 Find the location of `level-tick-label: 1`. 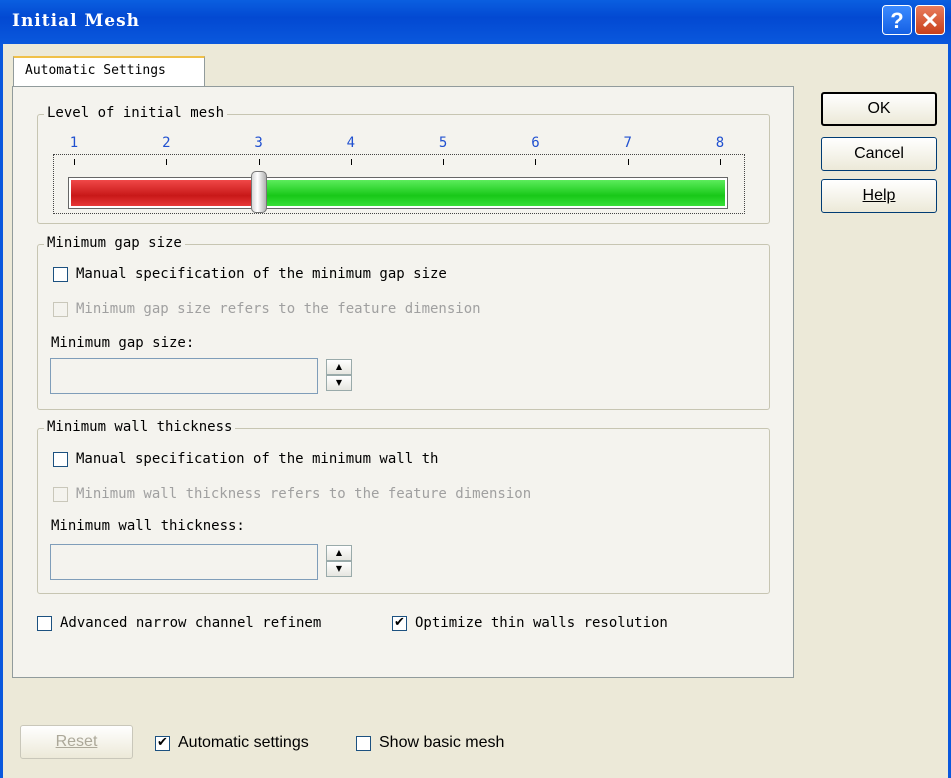

level-tick-label: 1 is located at coordinates (74, 143).